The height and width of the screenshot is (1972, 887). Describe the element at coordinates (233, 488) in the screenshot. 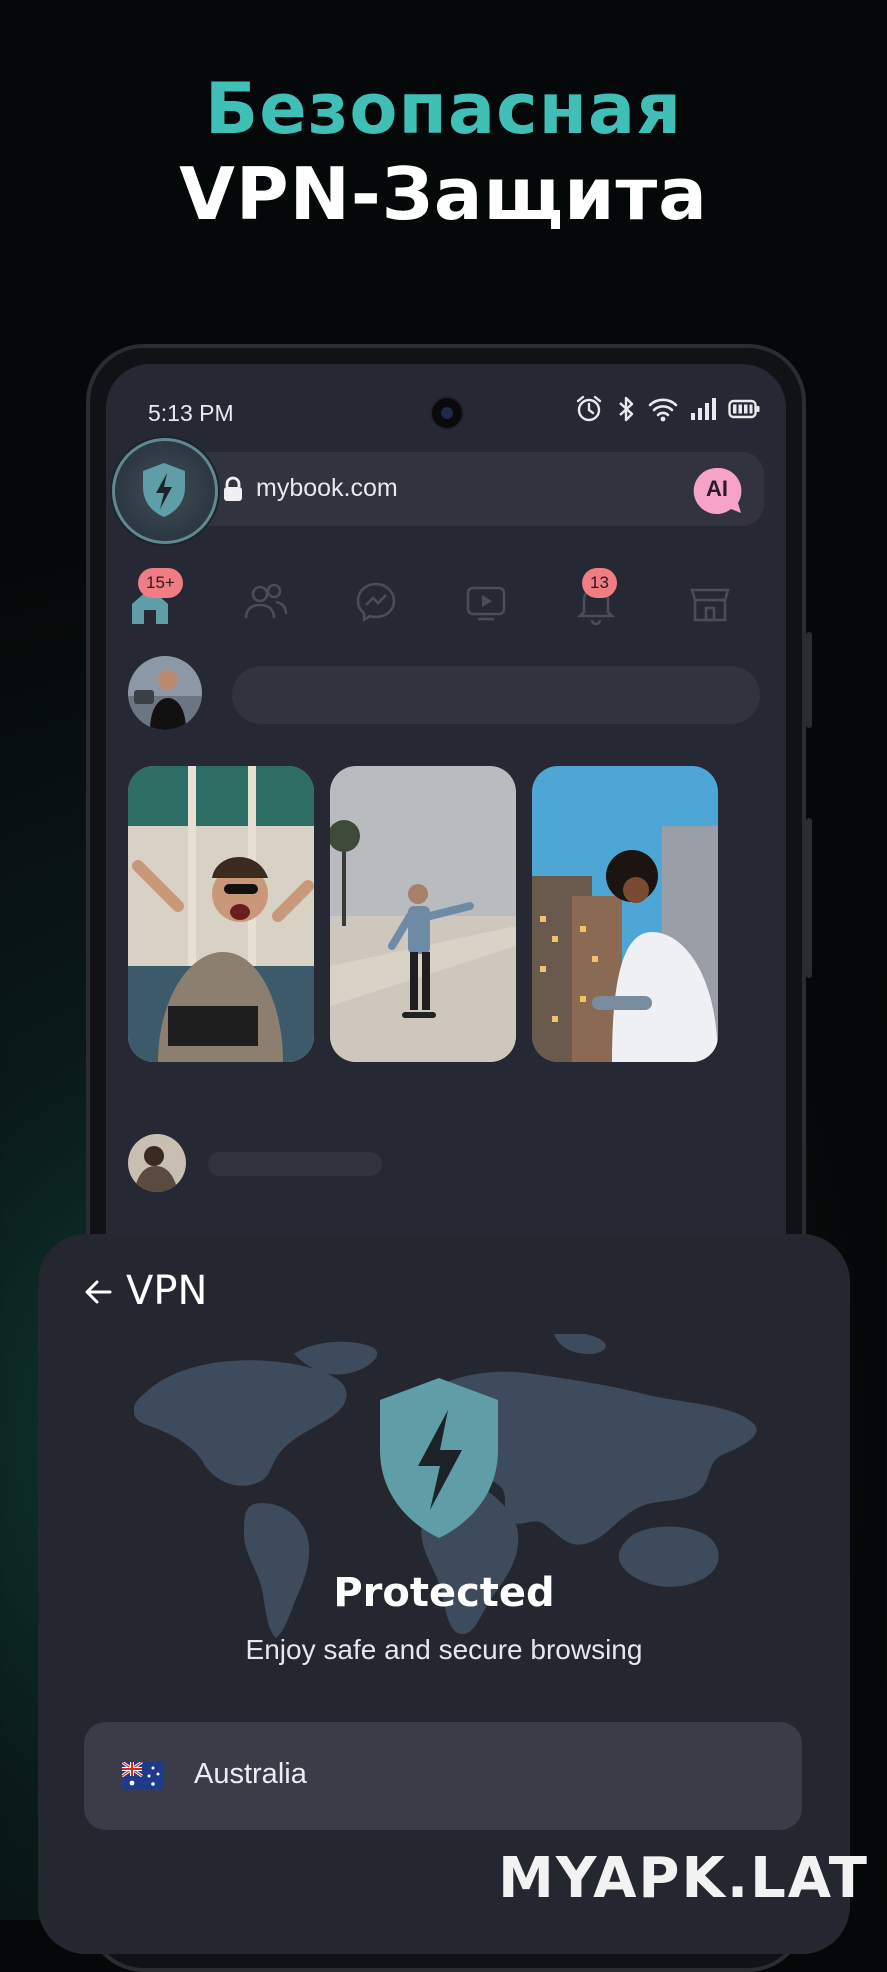

I see `lock-icon` at that location.